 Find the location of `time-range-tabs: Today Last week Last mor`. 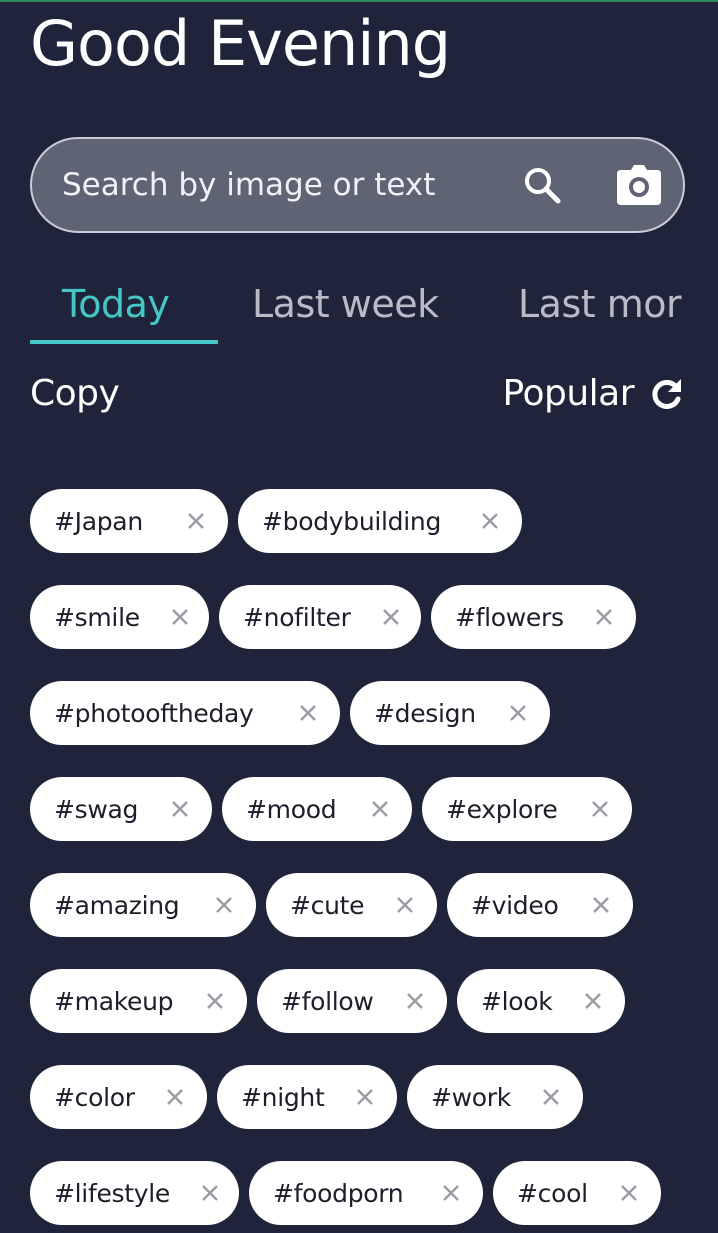

time-range-tabs: Today Last week Last mor is located at coordinates (359, 312).